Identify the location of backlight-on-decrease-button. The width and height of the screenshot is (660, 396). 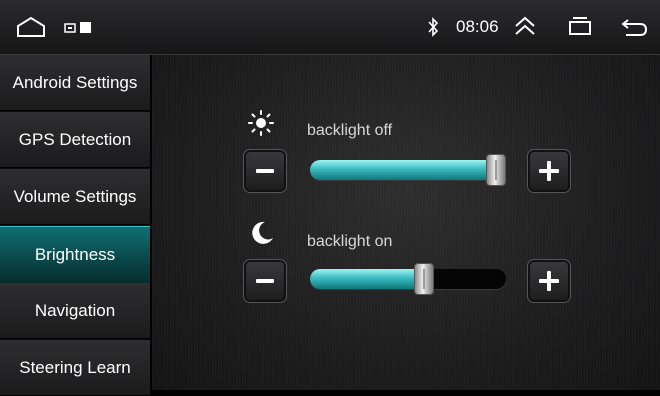
(265, 281).